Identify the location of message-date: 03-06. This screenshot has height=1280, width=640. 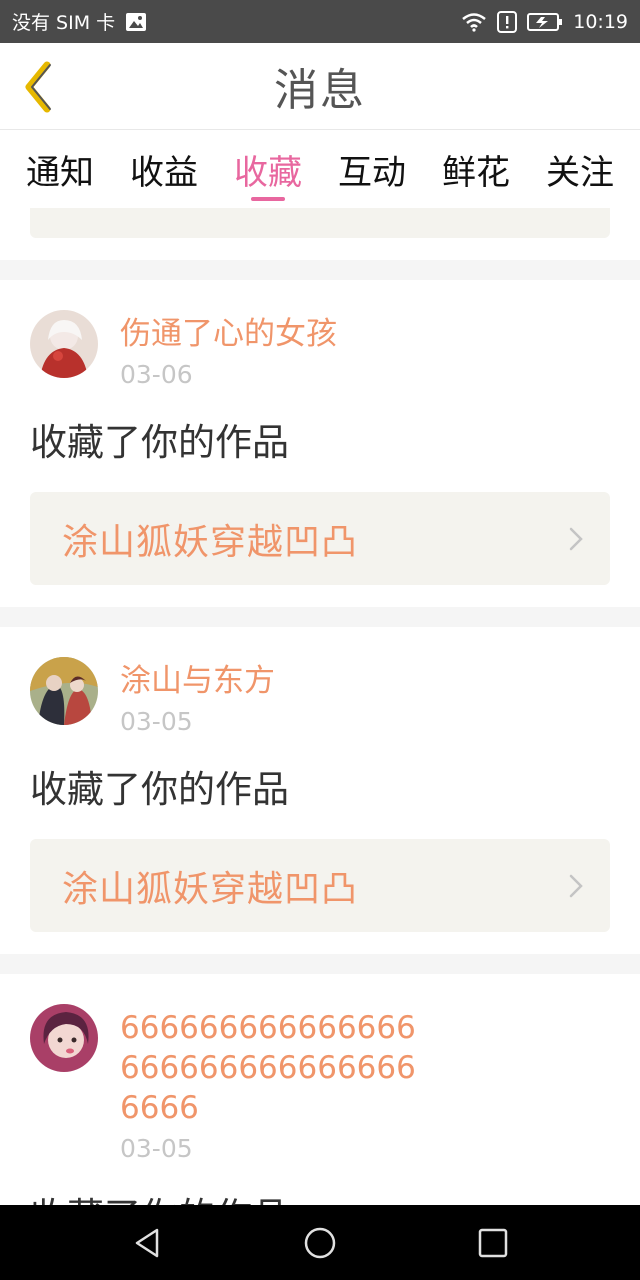
(156, 374).